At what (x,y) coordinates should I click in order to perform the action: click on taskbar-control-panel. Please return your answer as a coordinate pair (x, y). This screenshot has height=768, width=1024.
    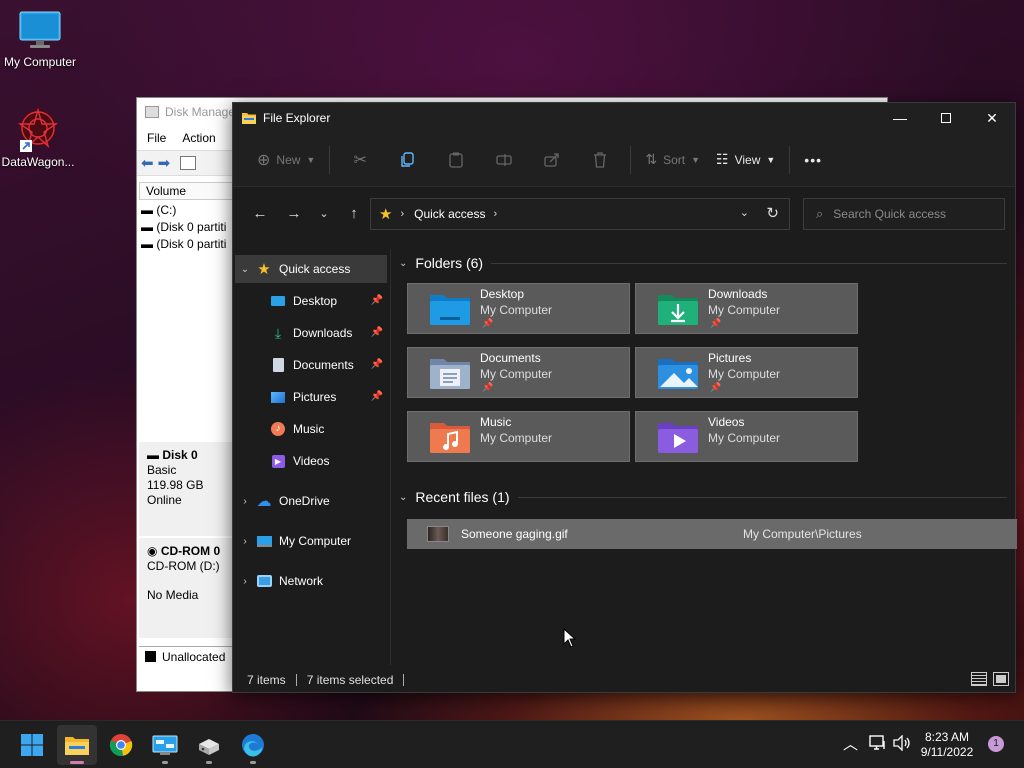
    Looking at the image, I should click on (165, 745).